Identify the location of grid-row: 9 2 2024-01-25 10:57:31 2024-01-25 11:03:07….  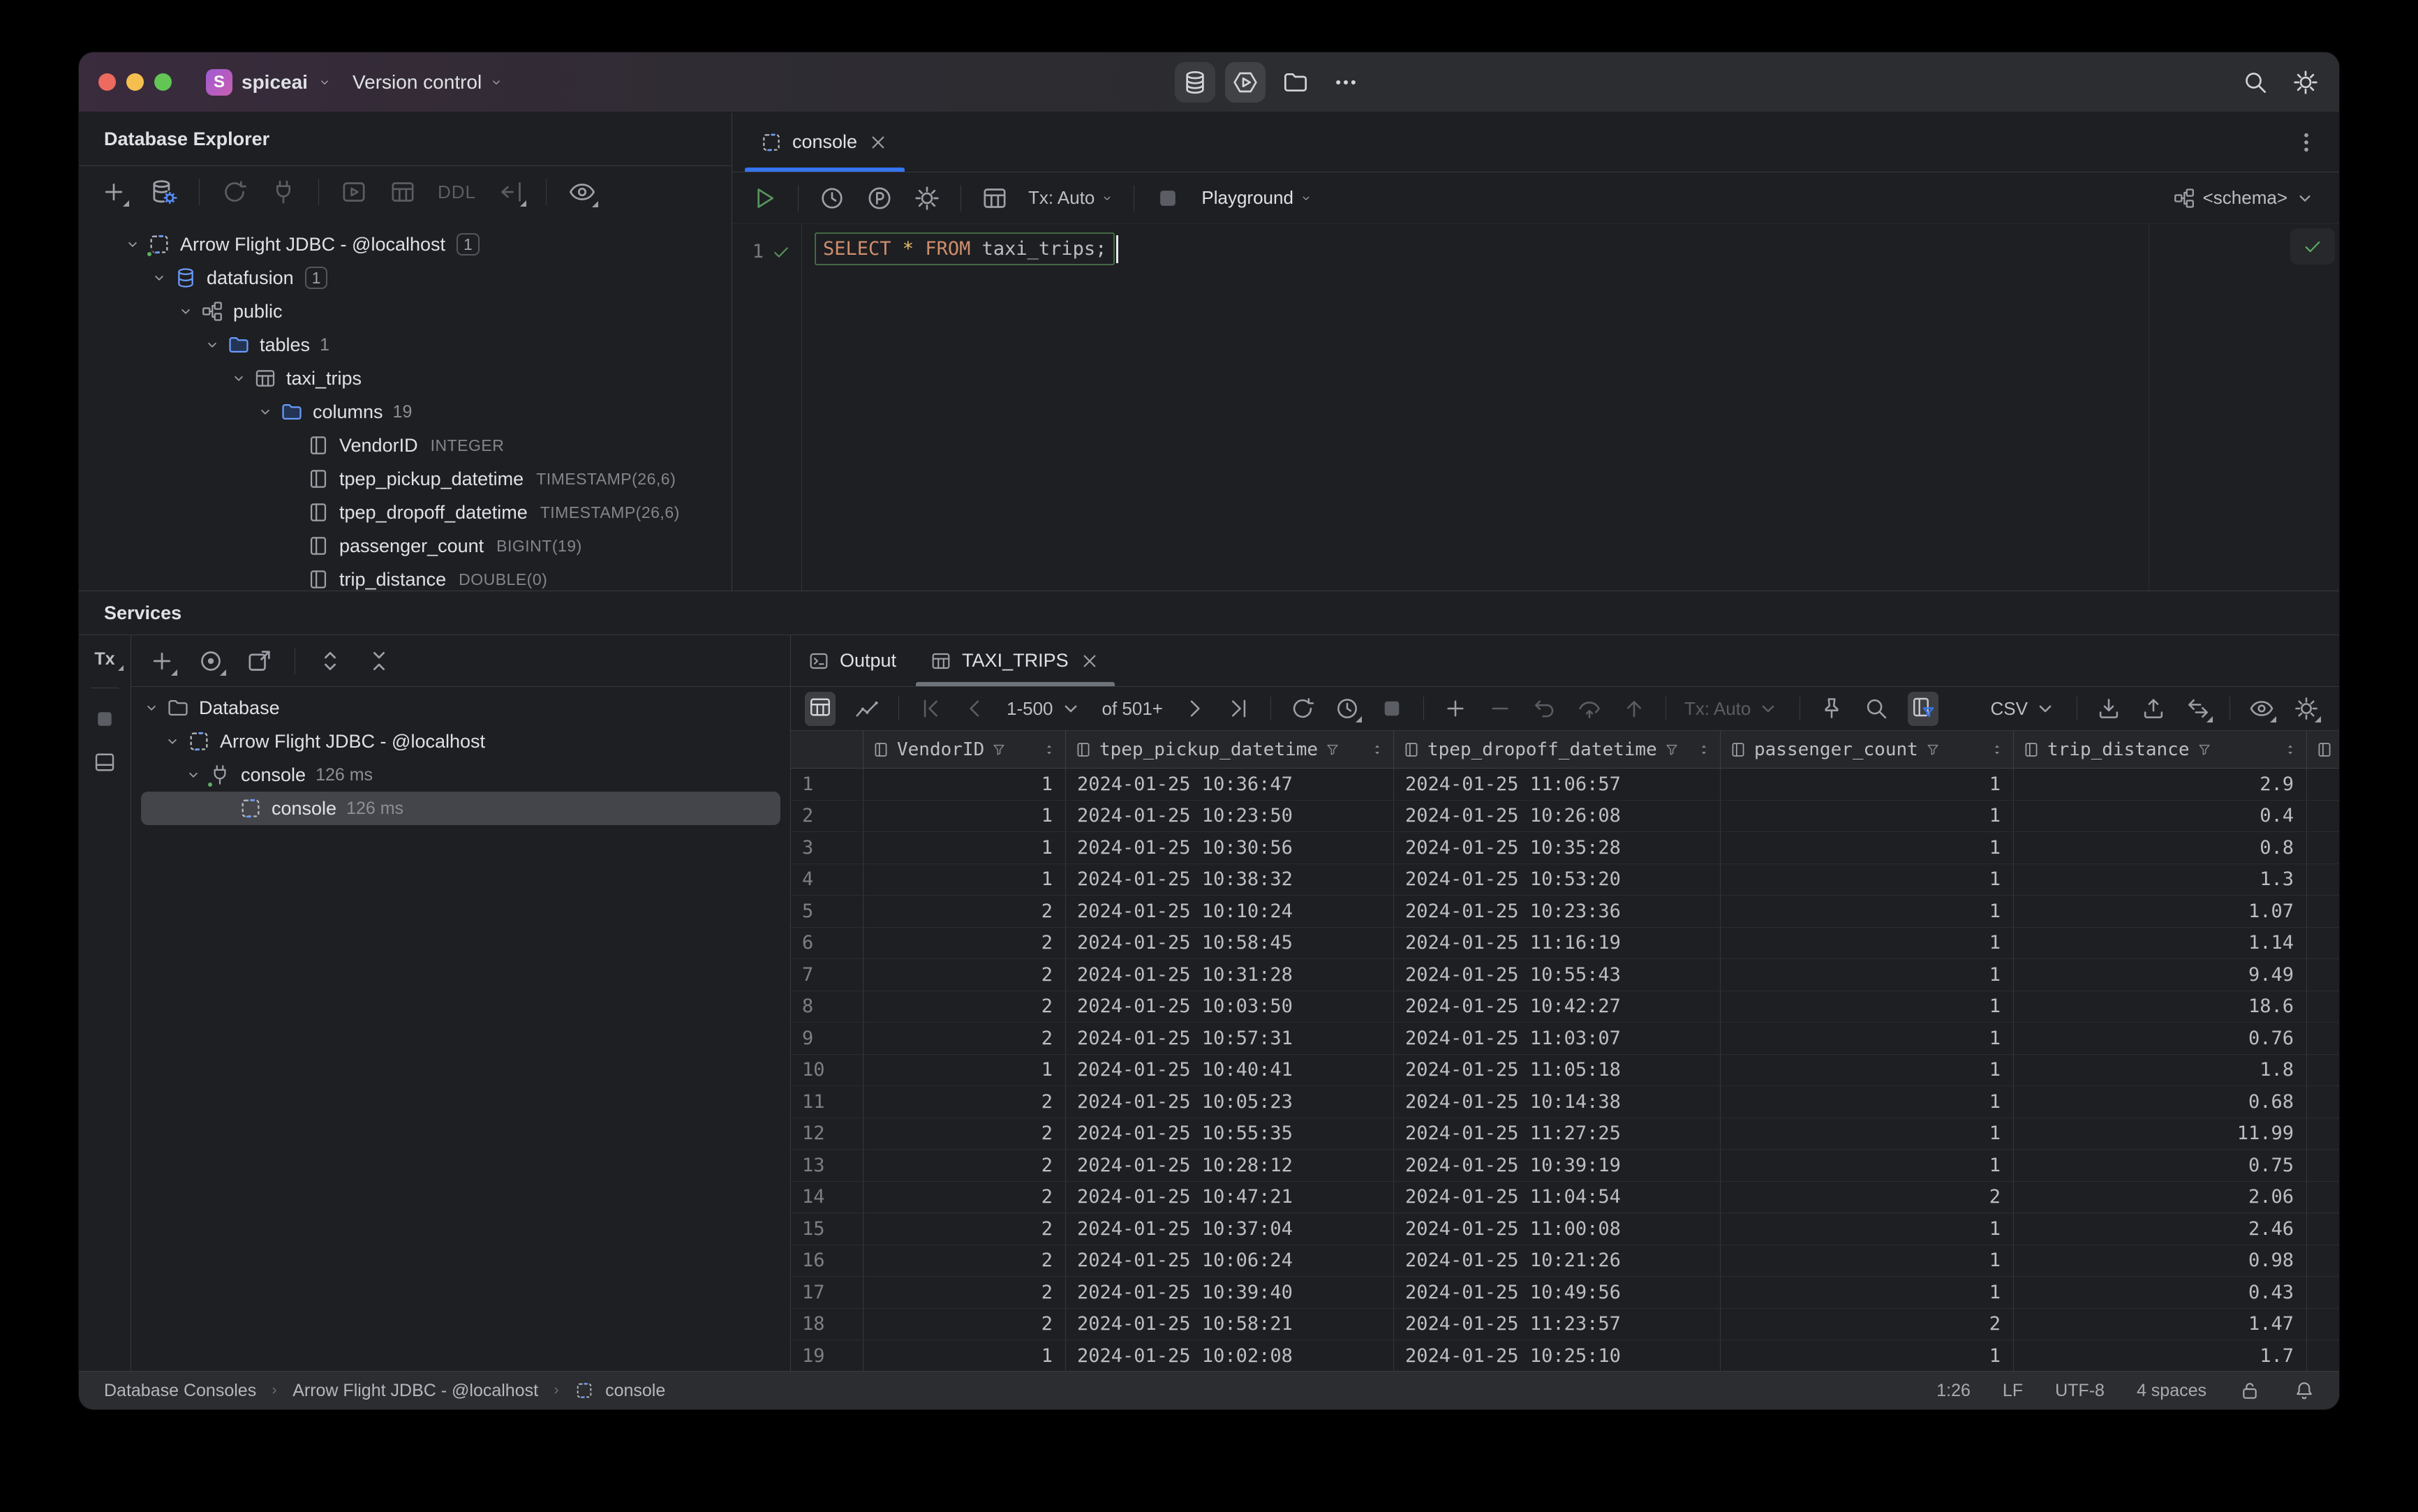
(1565, 1039).